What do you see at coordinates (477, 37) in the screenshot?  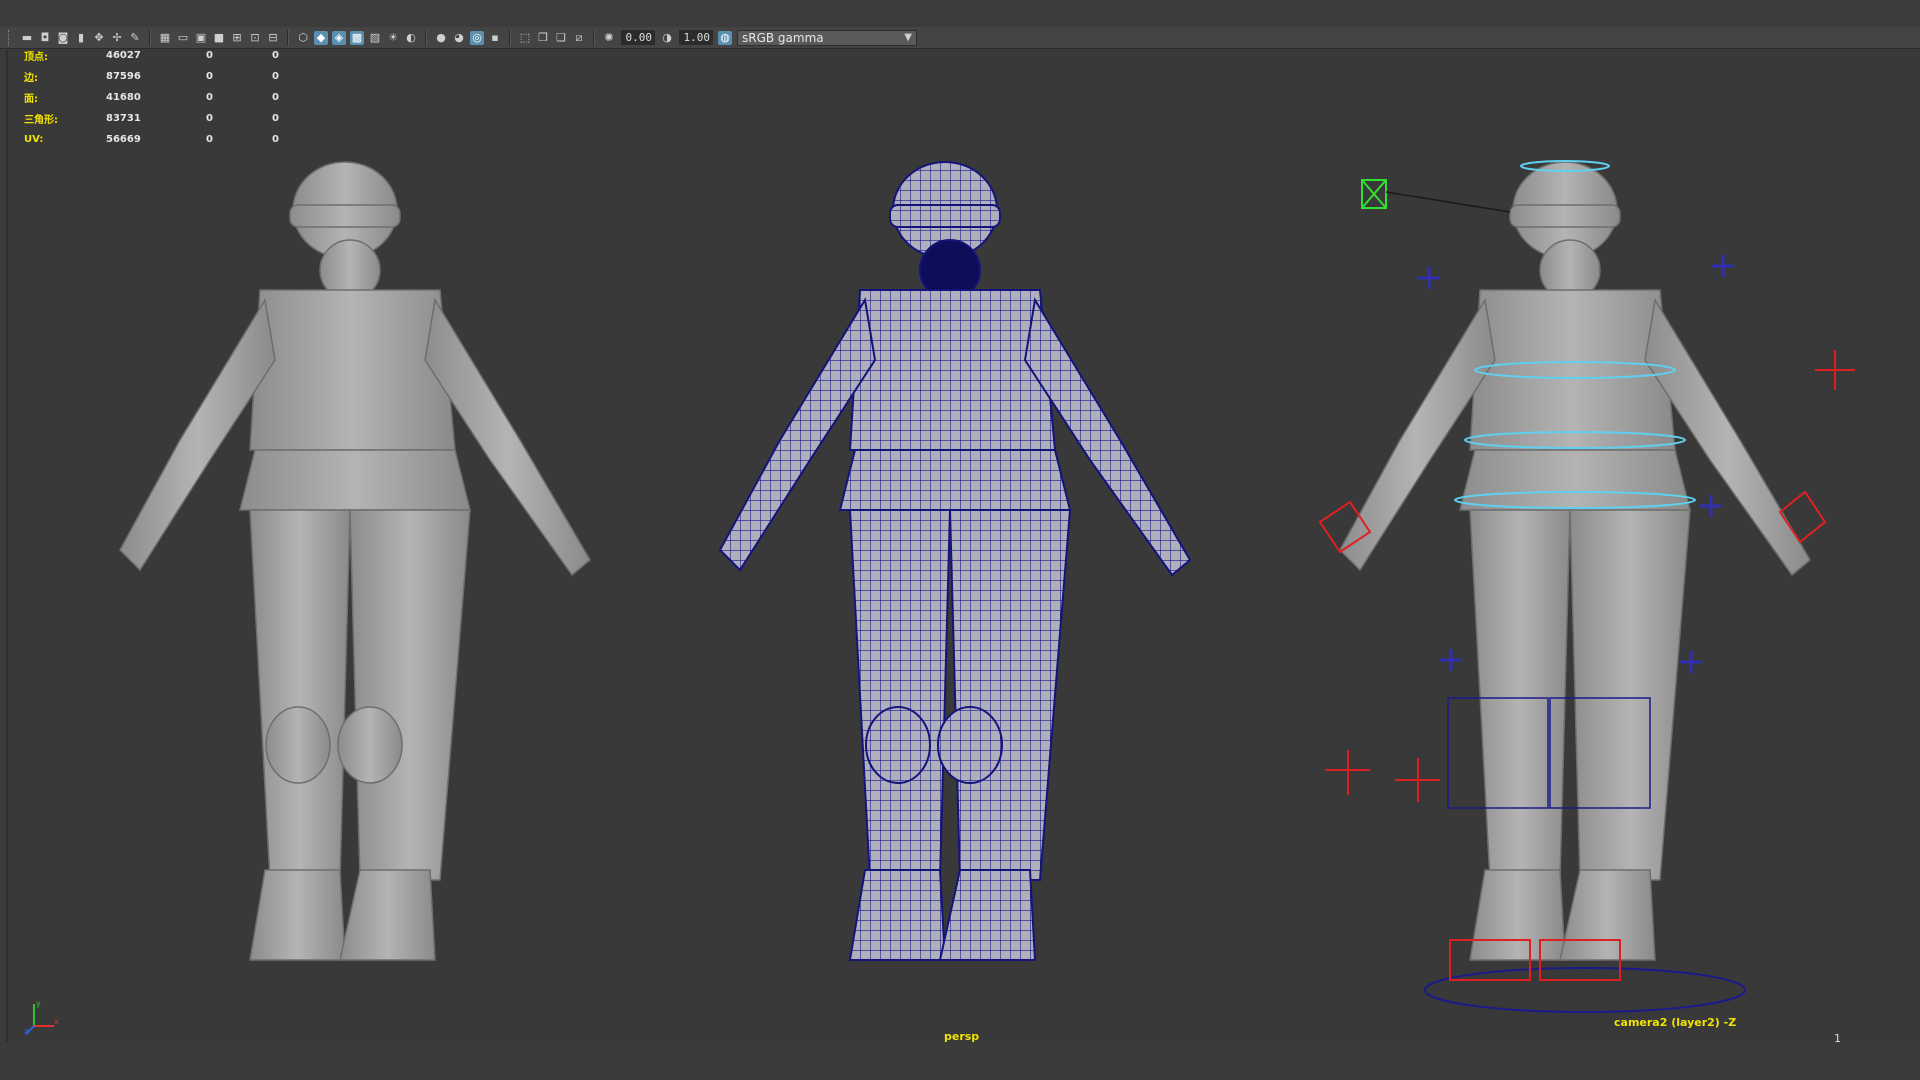 I see `antialias-icon: ◎` at bounding box center [477, 37].